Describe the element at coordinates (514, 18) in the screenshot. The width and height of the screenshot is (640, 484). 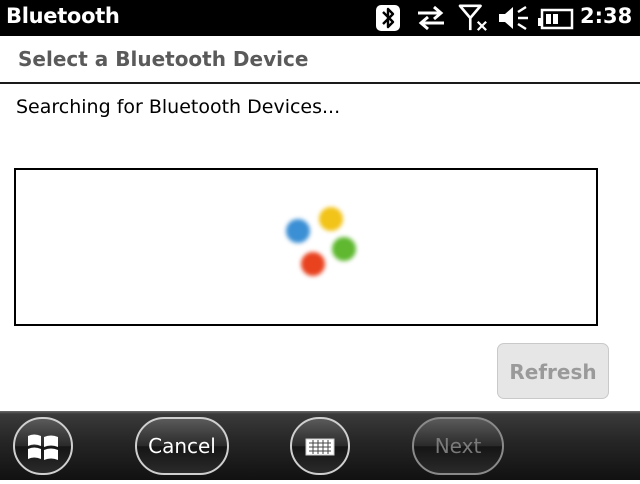
I see `speaker-icon` at that location.